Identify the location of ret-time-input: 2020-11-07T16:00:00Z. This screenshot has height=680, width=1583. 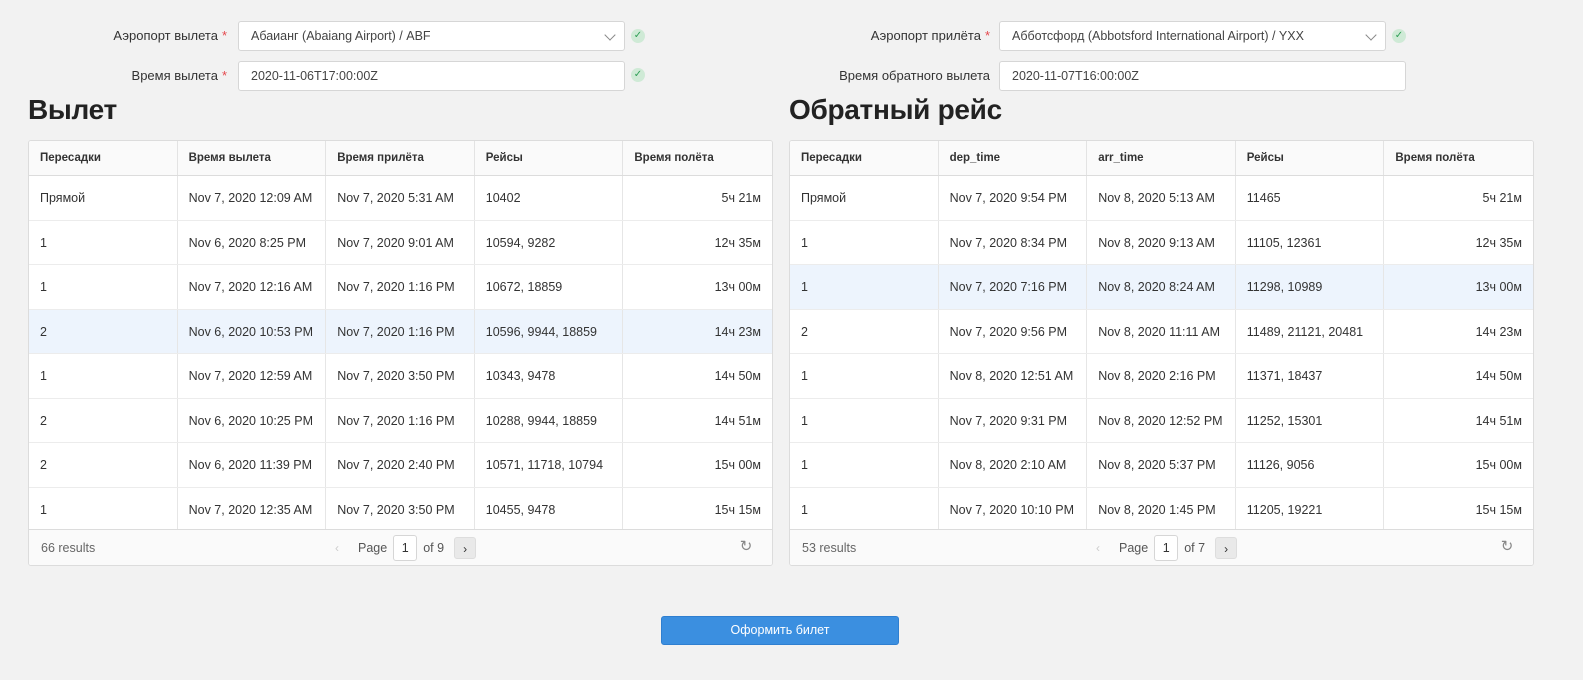
(1202, 76).